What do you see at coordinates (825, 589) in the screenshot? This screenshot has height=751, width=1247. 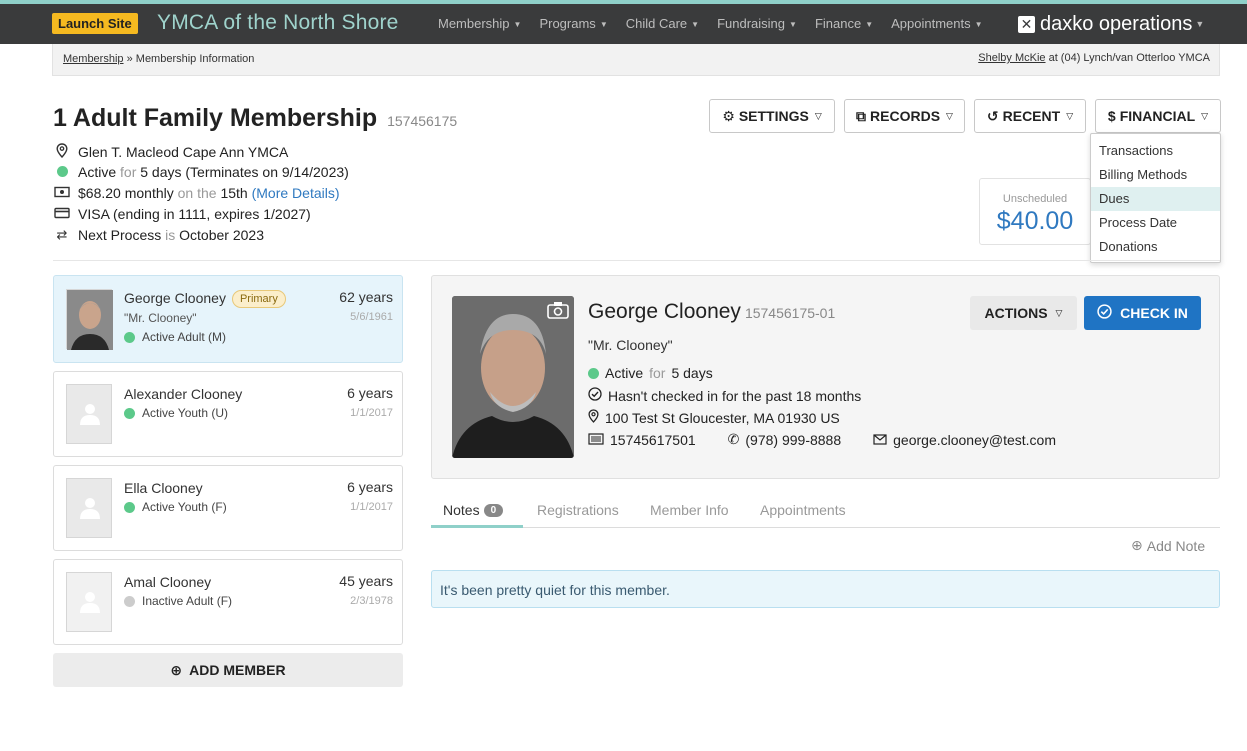 I see `empty-notes-message: It's been pretty quiet for this member.` at bounding box center [825, 589].